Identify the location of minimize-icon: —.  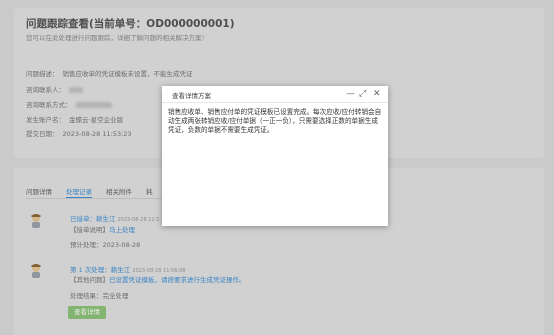
(350, 94).